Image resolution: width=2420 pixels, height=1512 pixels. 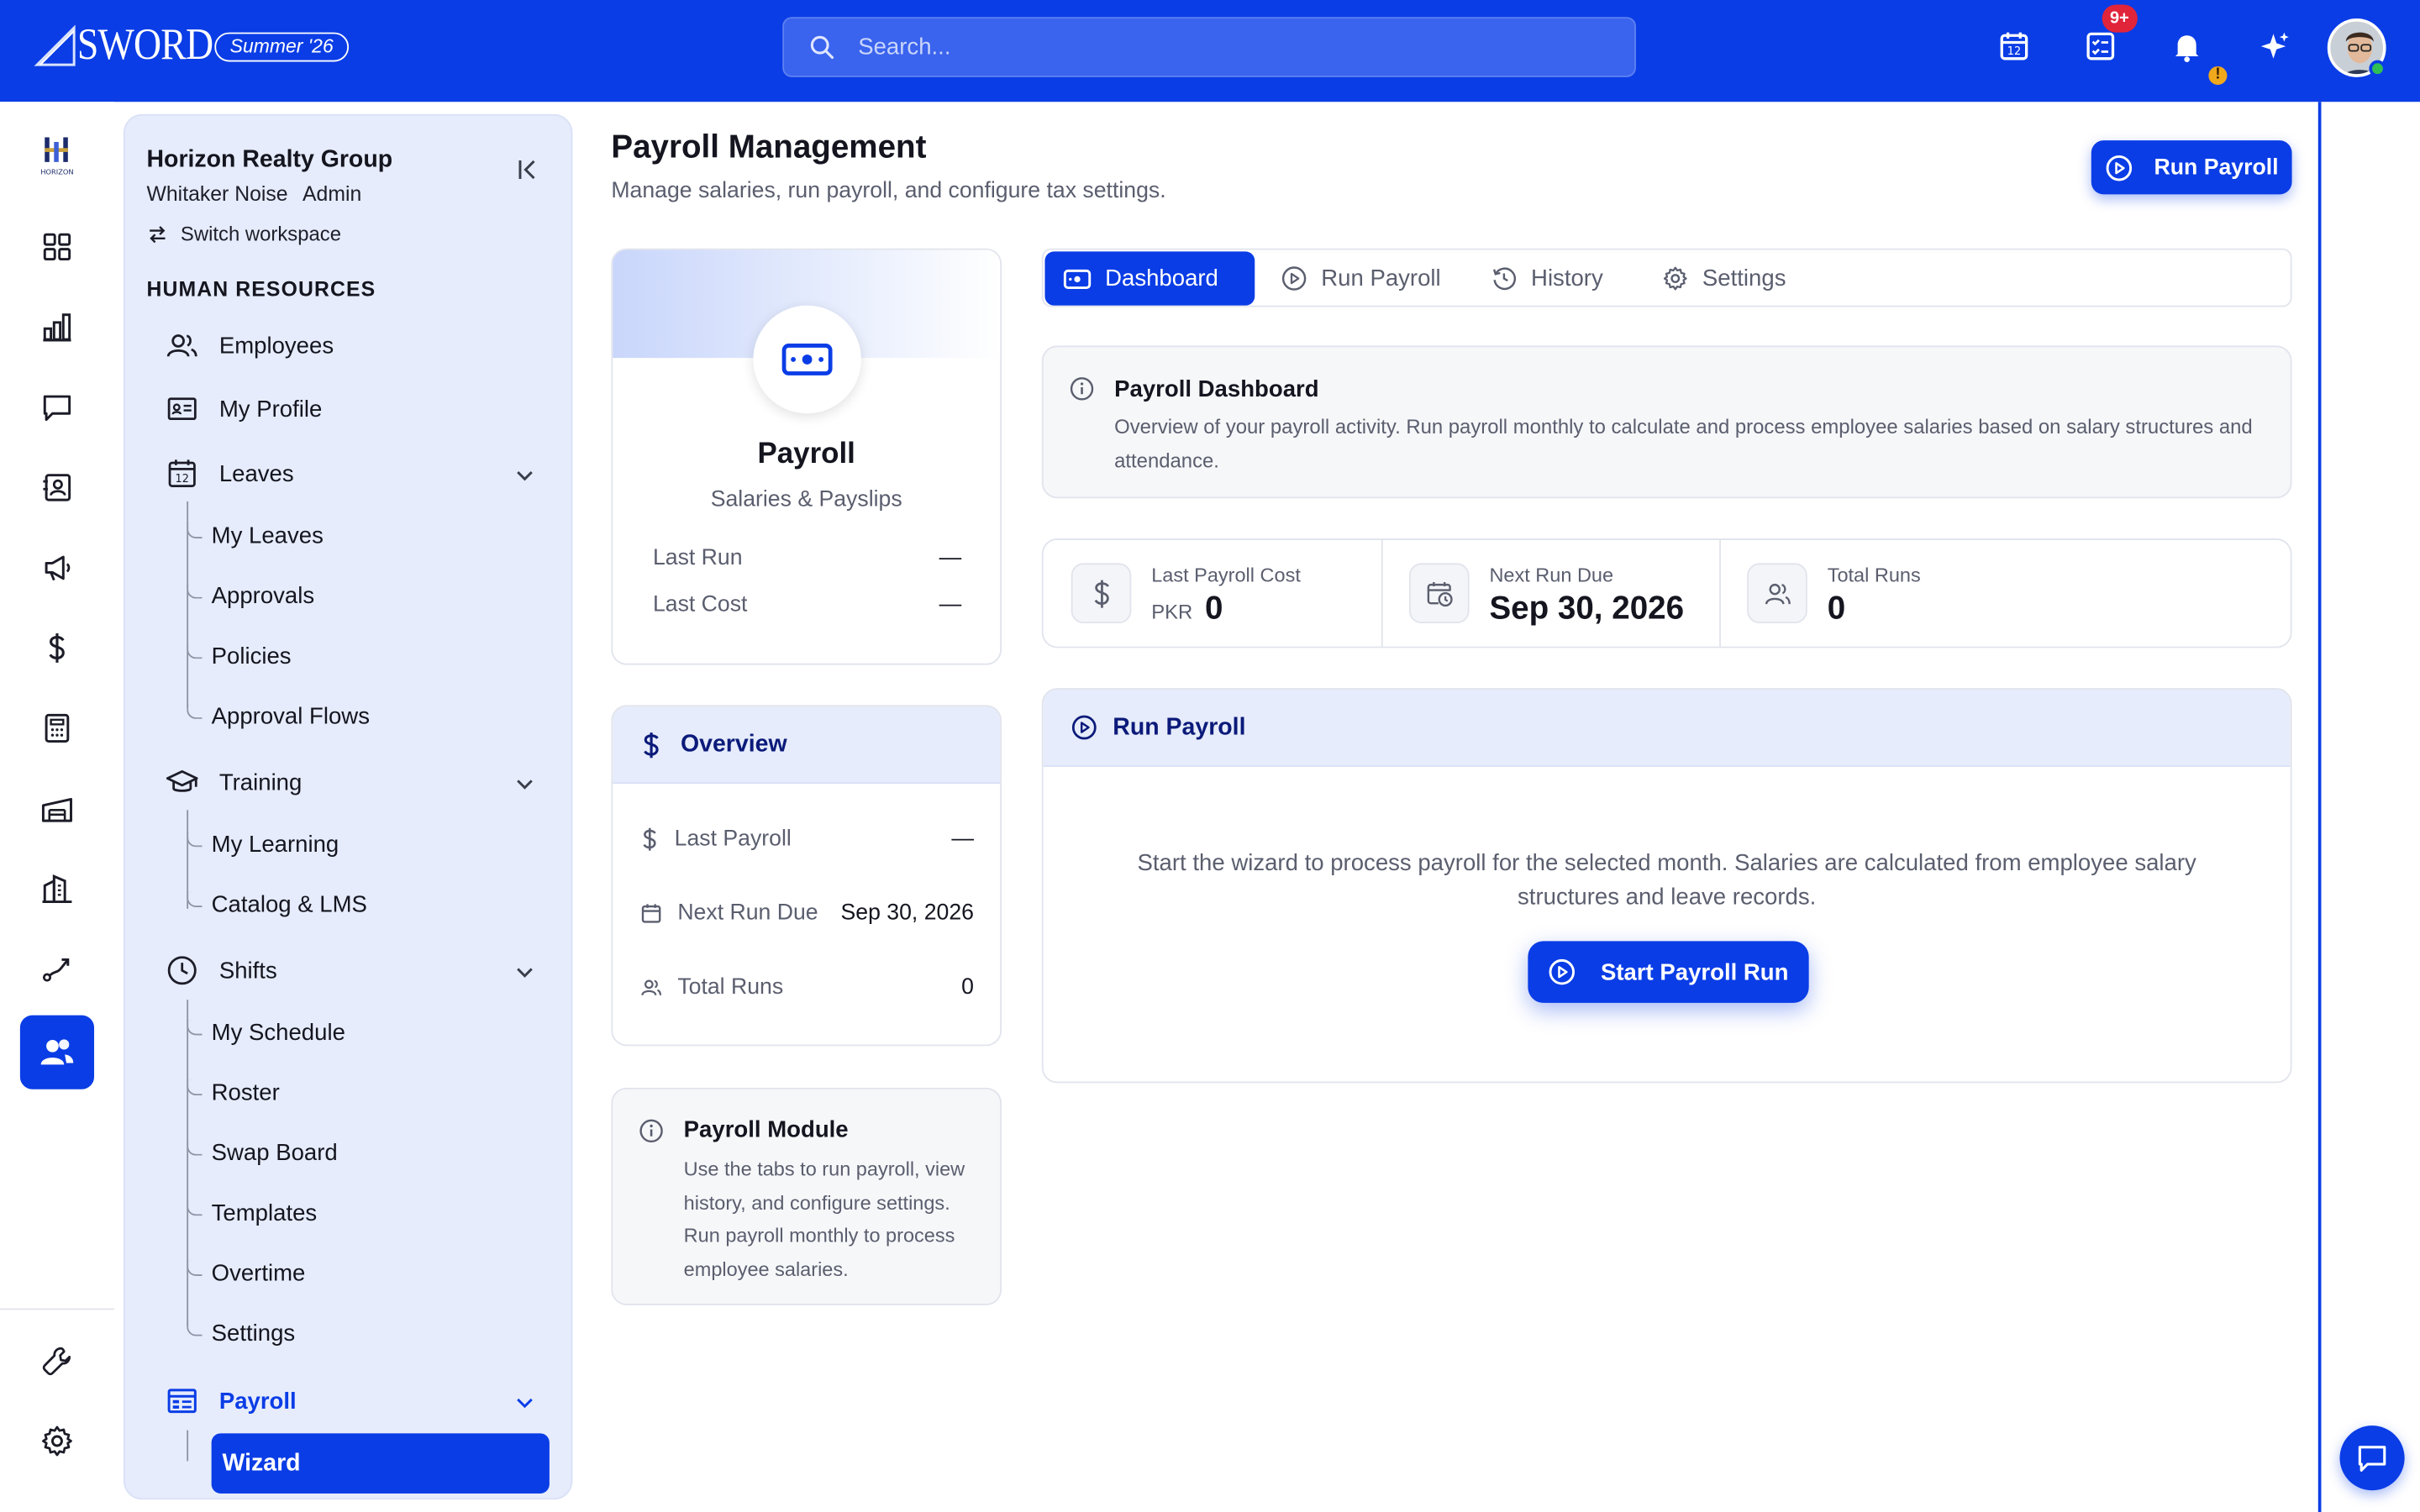 What do you see at coordinates (144, 44) in the screenshot?
I see `brand-name: SWORD` at bounding box center [144, 44].